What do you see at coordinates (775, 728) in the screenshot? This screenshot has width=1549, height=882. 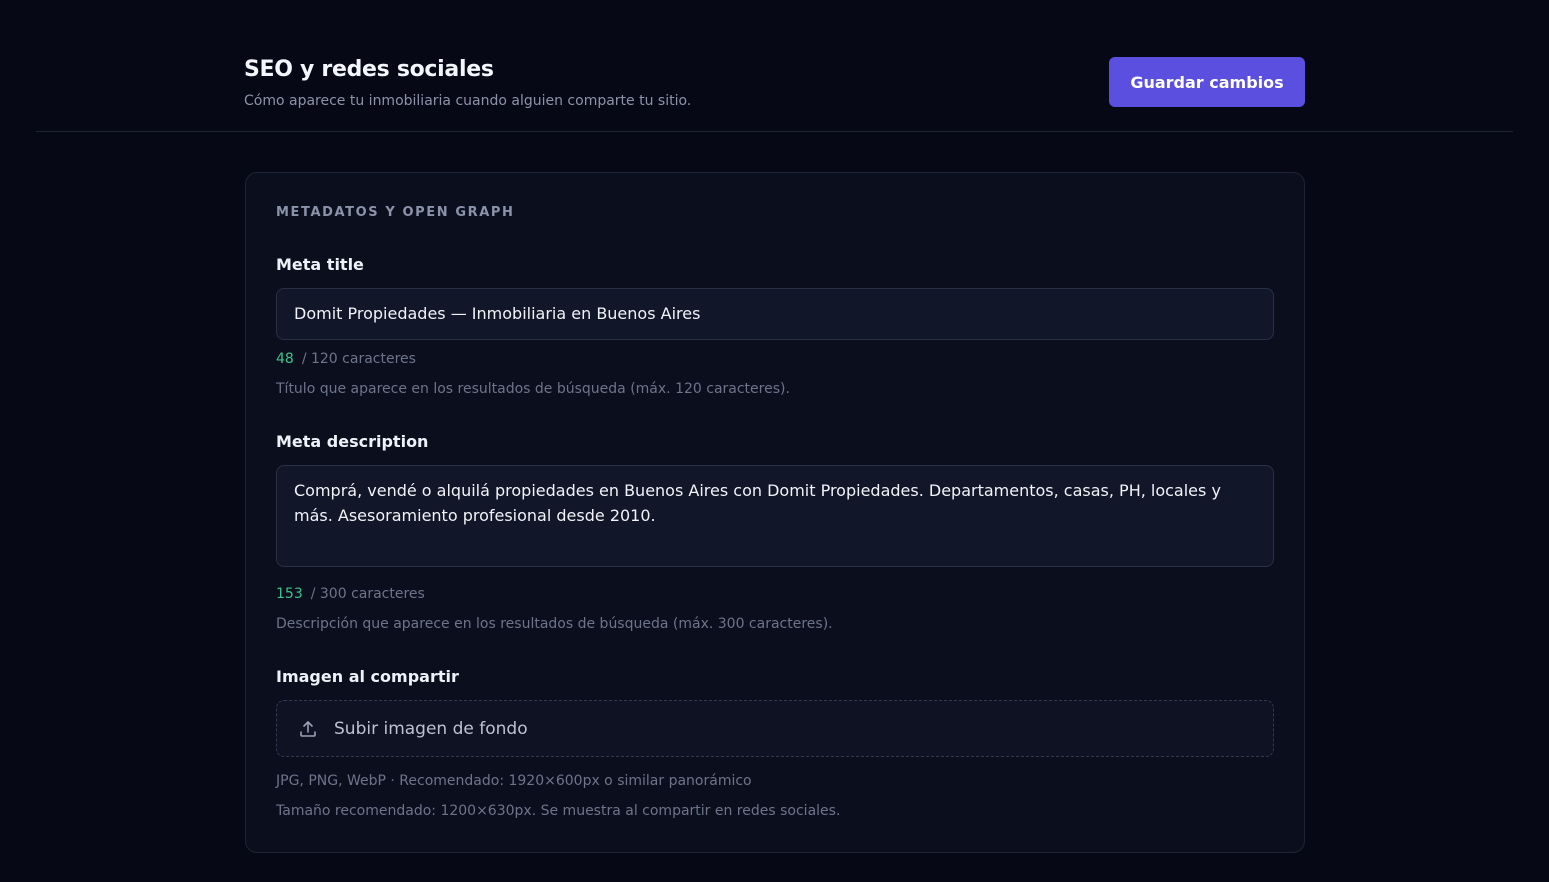 I see `share-image-upload: Subir imagen de fondo` at bounding box center [775, 728].